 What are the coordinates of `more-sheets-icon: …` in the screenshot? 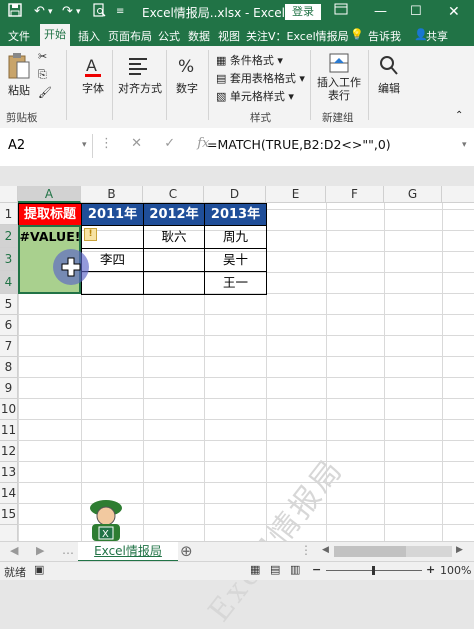 It's located at (68, 550).